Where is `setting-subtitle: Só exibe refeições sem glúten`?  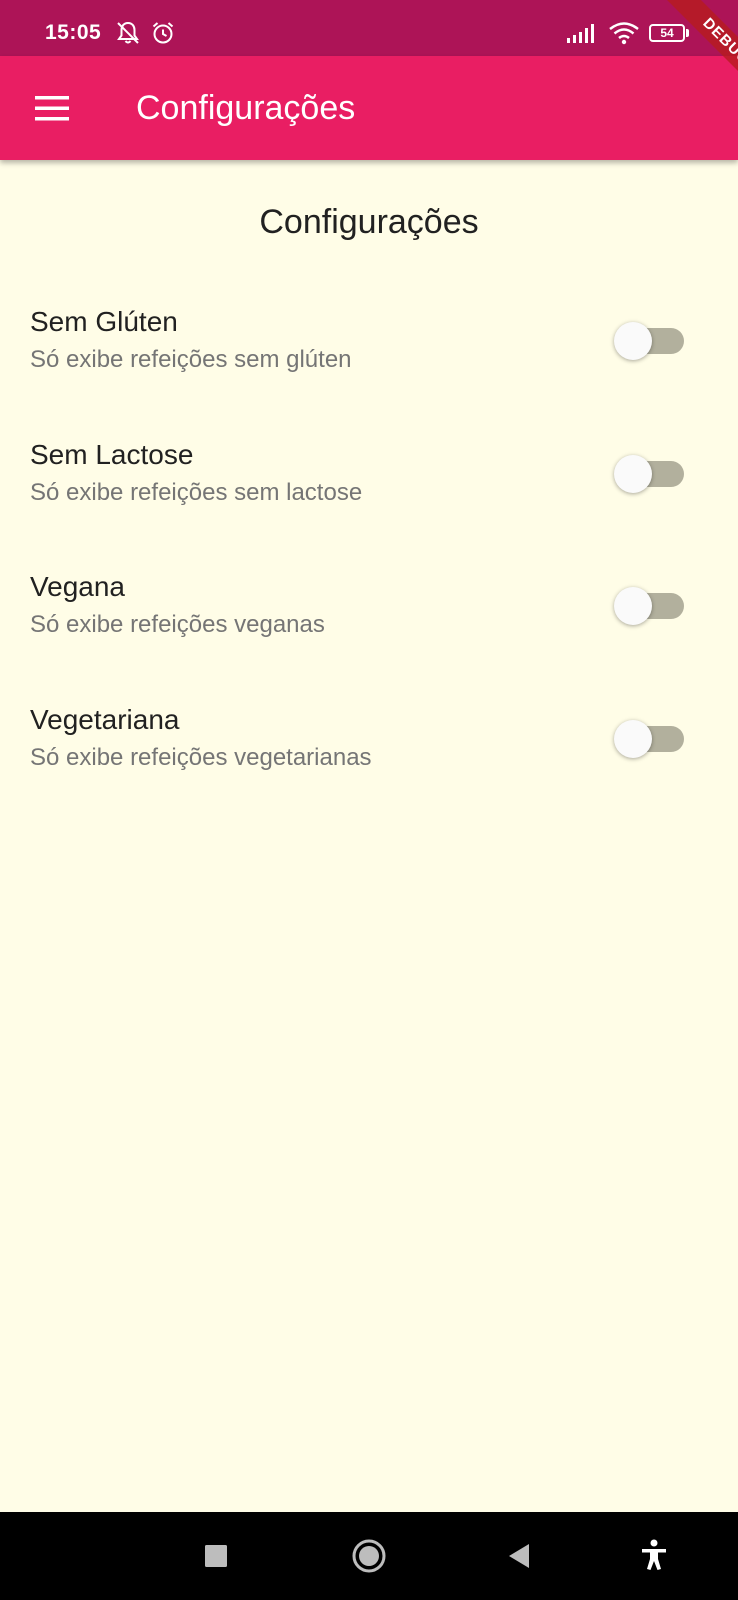 setting-subtitle: Só exibe refeições sem glúten is located at coordinates (191, 359).